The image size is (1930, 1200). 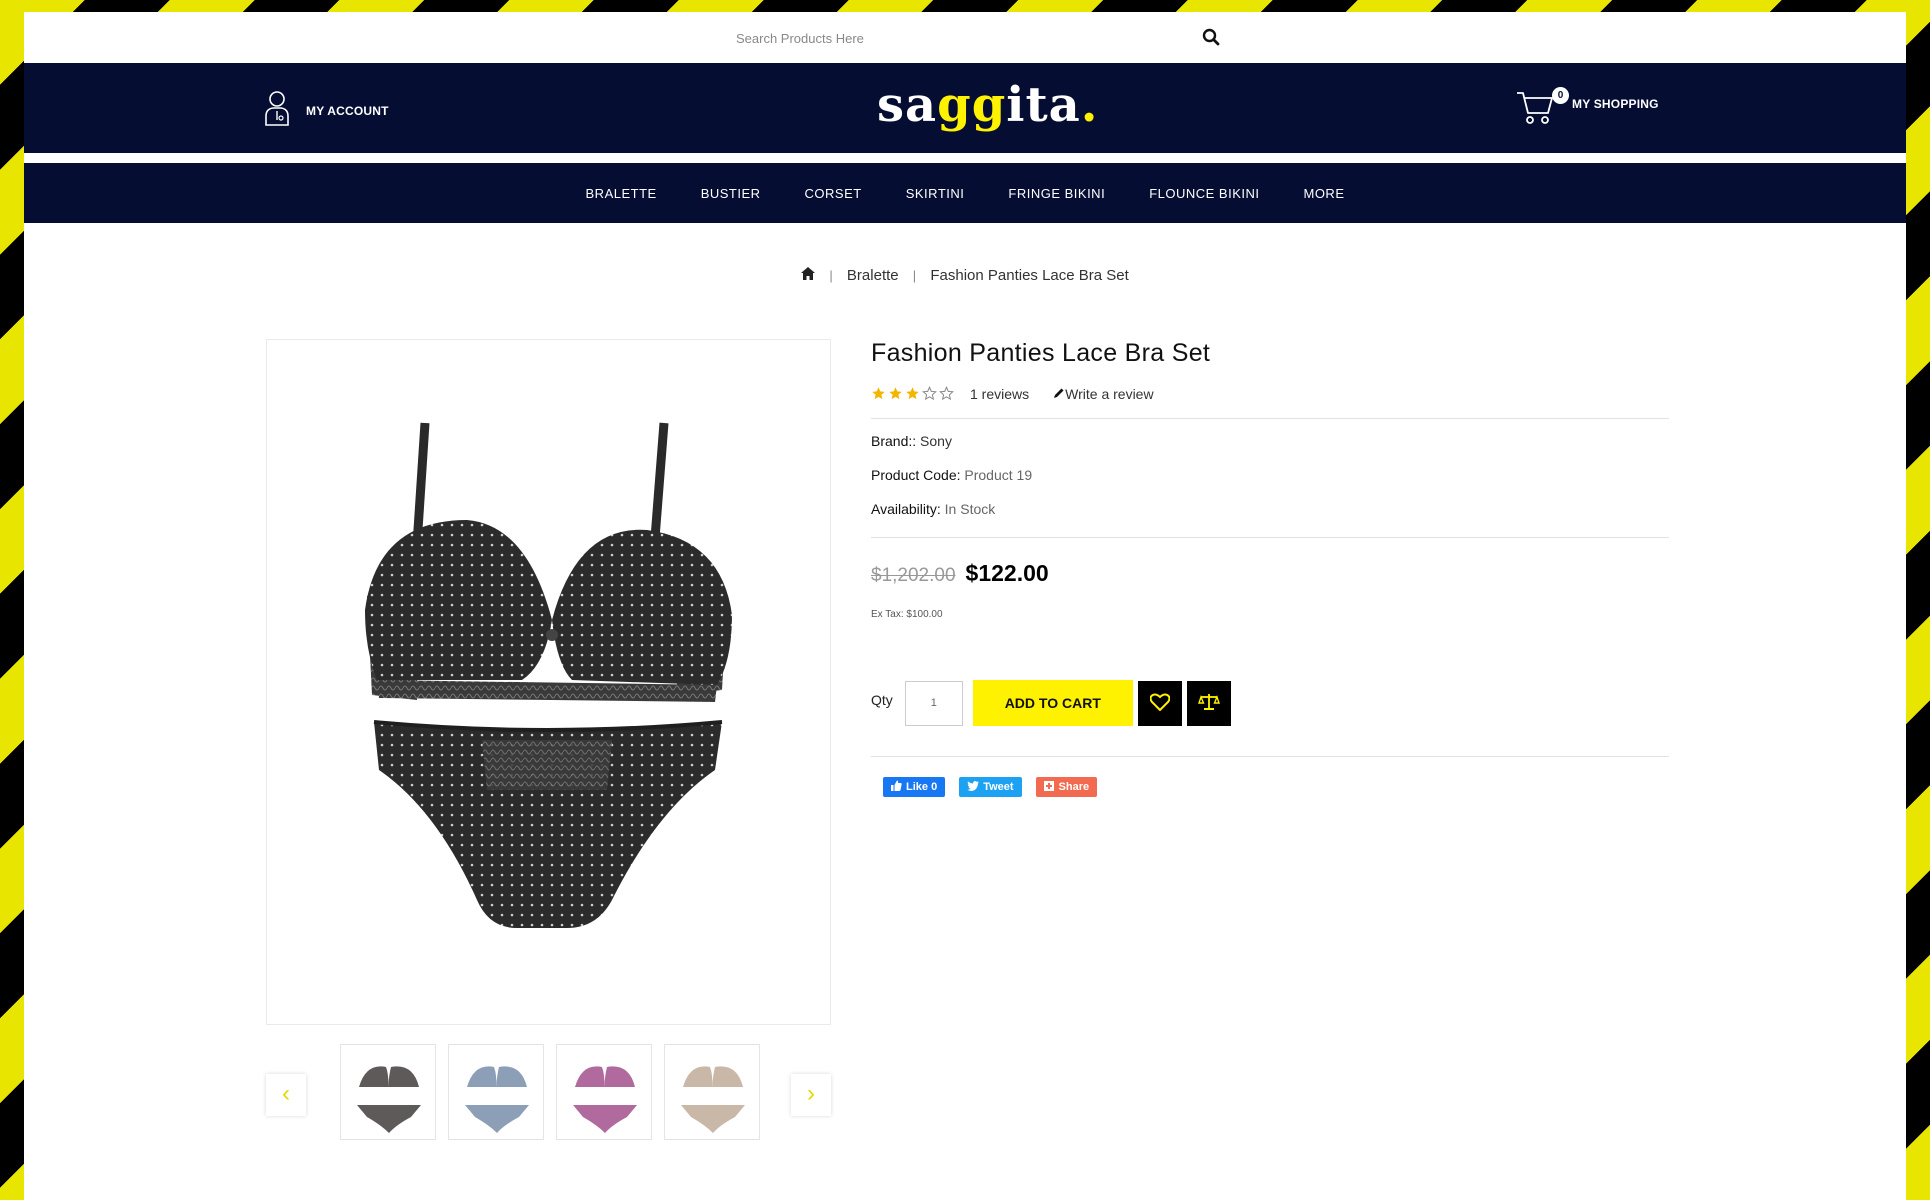 What do you see at coordinates (347, 110) in the screenshot?
I see `my-account-label: MY ACCOUNT` at bounding box center [347, 110].